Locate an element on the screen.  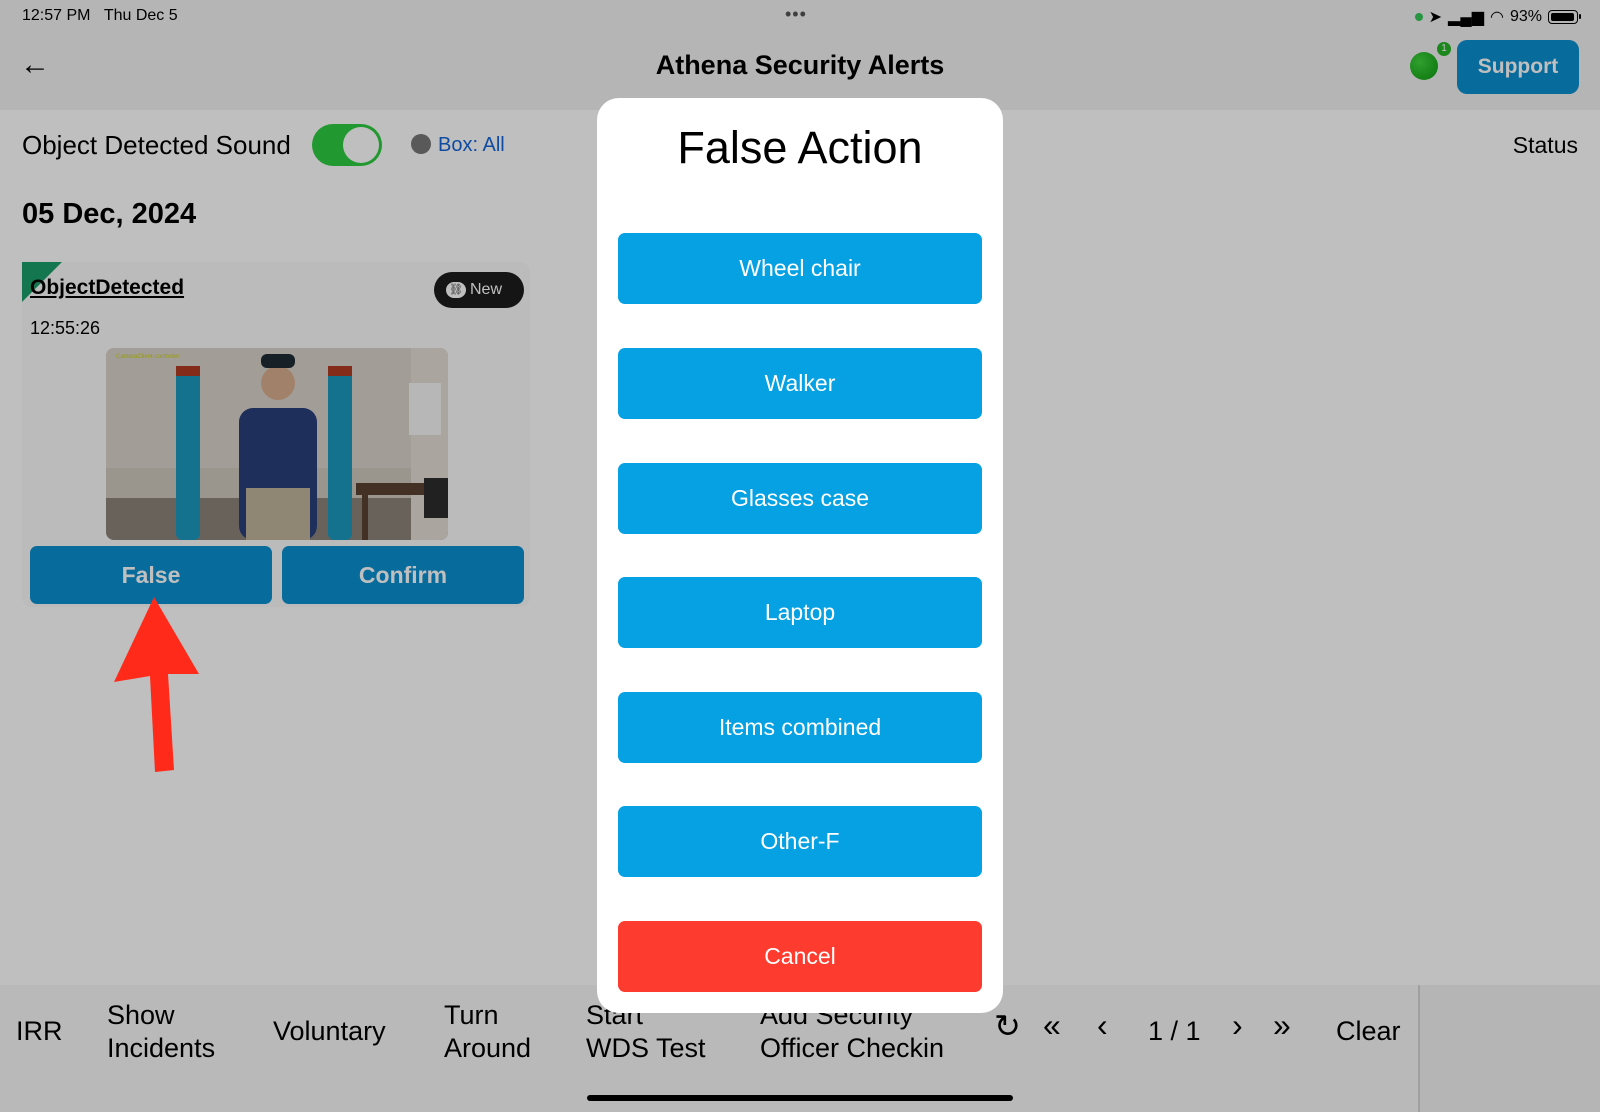
option-walker-button: Walker is located at coordinates (800, 383).